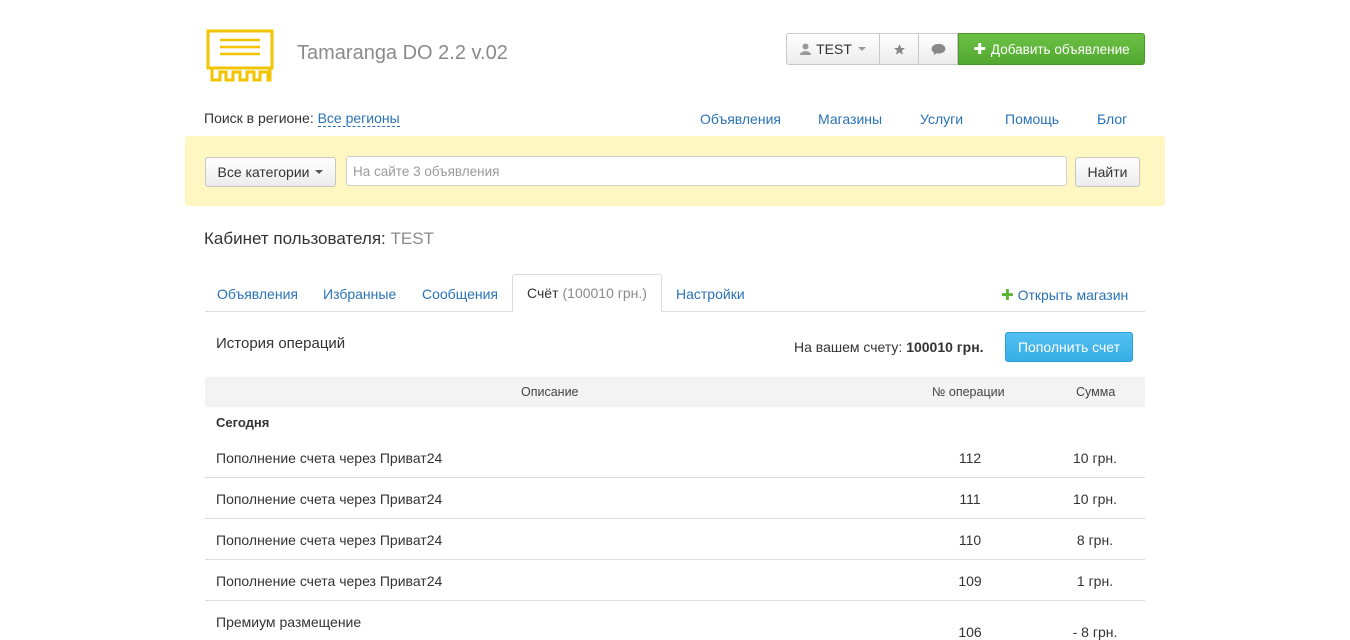  What do you see at coordinates (706, 171) in the screenshot?
I see `search-input` at bounding box center [706, 171].